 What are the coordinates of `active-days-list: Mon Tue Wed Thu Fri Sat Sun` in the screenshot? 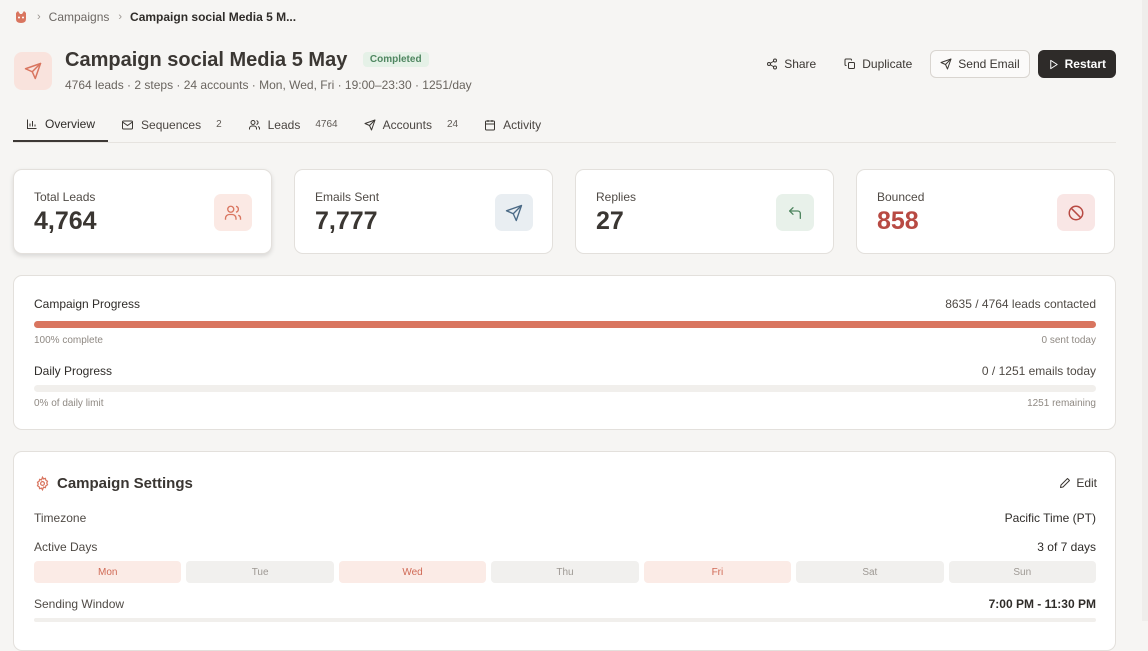 It's located at (565, 572).